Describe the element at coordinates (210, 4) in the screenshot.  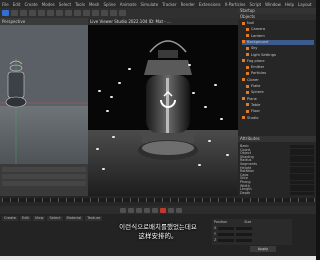
I see `menu-item: Extensions` at that location.